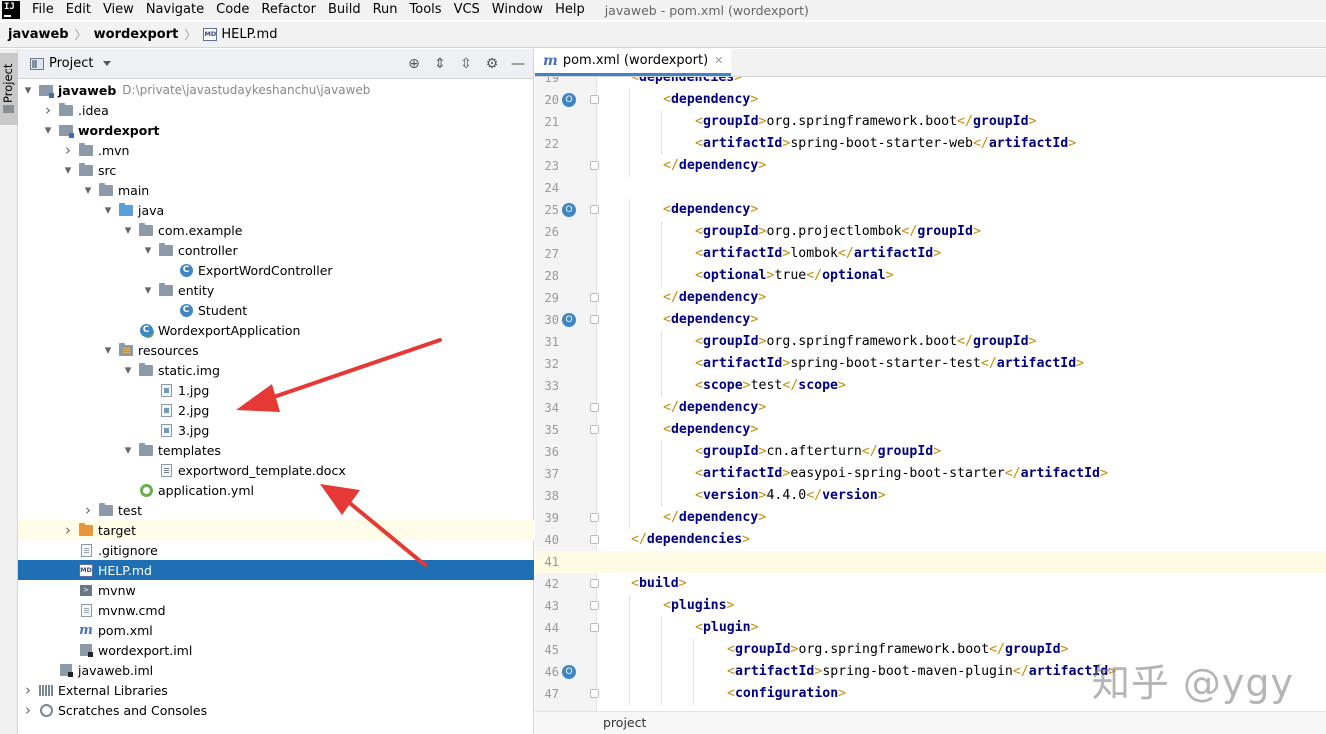 Image resolution: width=1326 pixels, height=734 pixels. What do you see at coordinates (718, 60) in the screenshot?
I see `close-icon: ✕` at bounding box center [718, 60].